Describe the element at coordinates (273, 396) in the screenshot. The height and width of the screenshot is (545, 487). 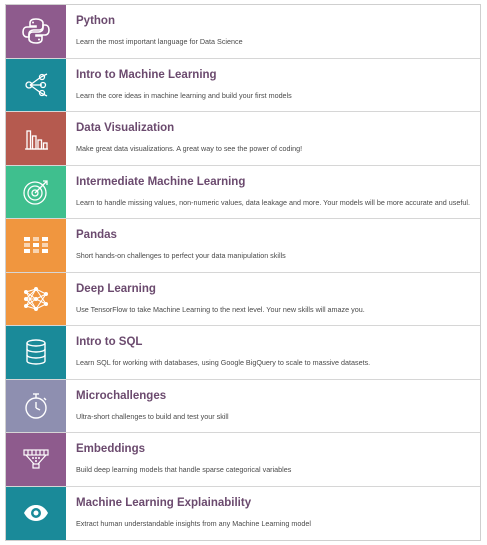
I see `course-title: Microchallenges` at that location.